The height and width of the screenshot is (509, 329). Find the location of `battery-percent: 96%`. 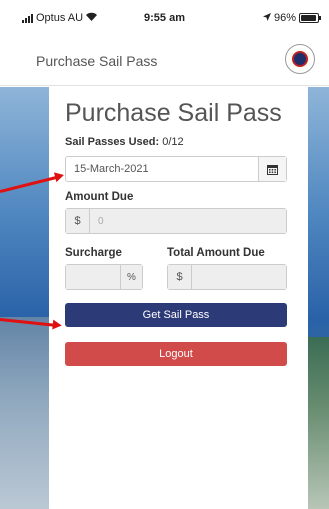

battery-percent: 96% is located at coordinates (284, 18).